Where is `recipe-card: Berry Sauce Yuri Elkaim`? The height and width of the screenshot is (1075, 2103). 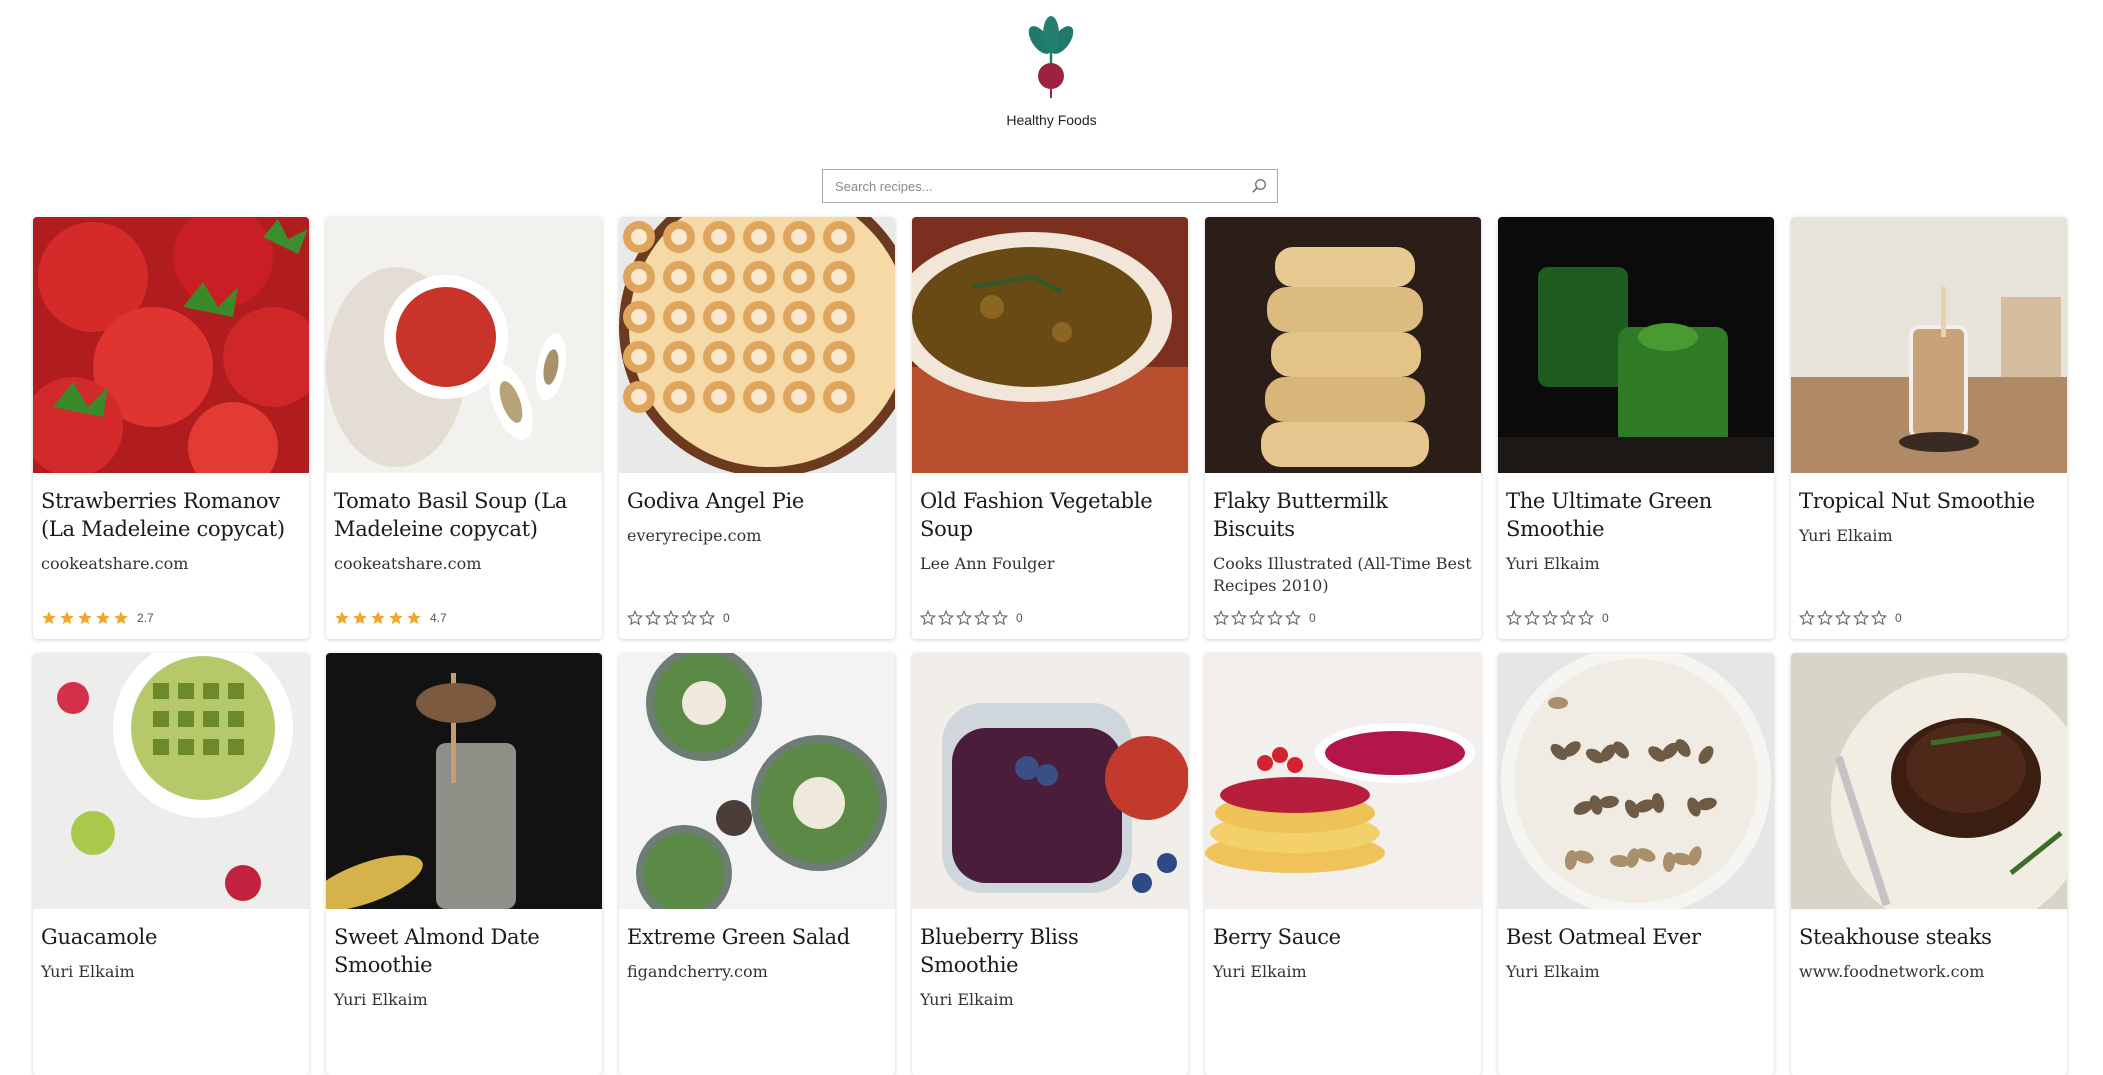
recipe-card: Berry Sauce Yuri Elkaim is located at coordinates (1343, 864).